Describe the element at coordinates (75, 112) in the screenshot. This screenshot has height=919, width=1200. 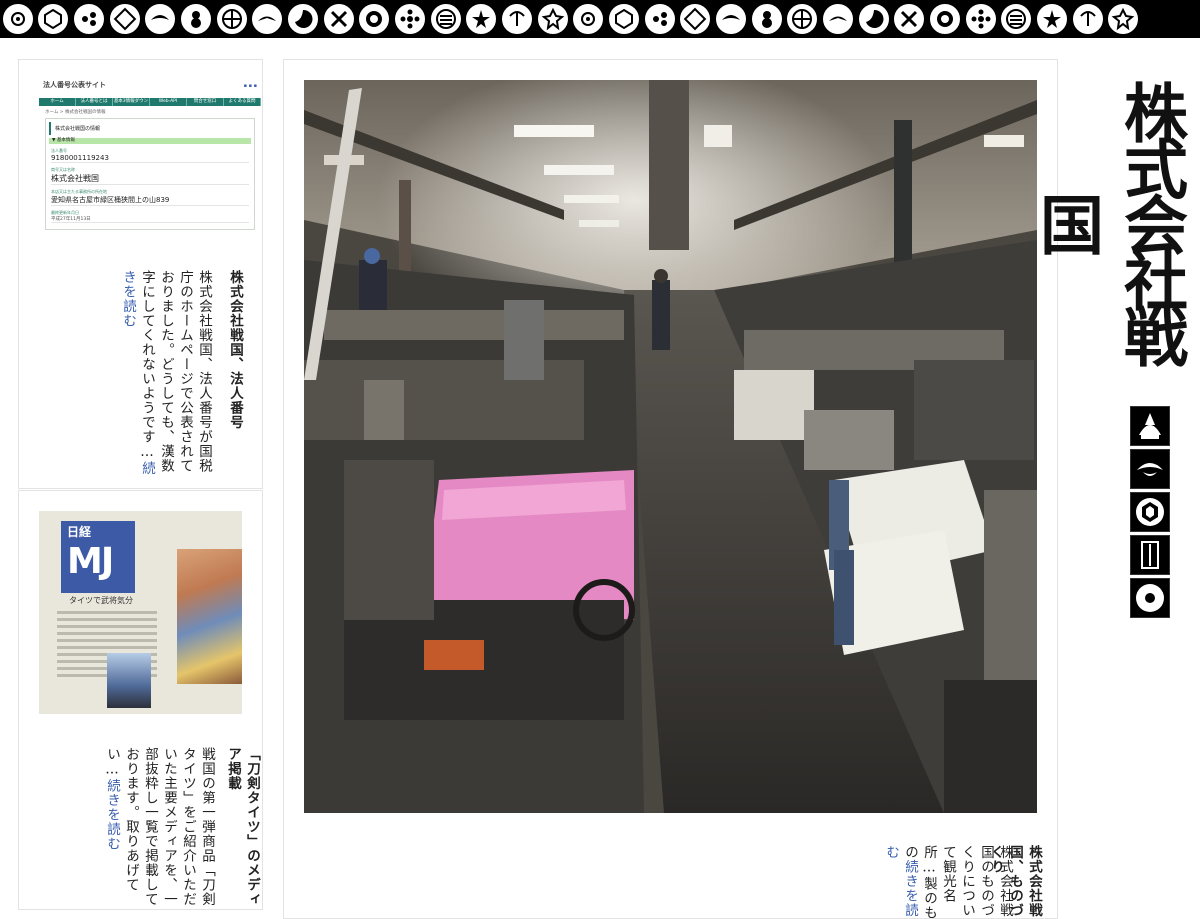
I see `site-breadcrumb: ホーム > 株式会社戦国の情報` at that location.